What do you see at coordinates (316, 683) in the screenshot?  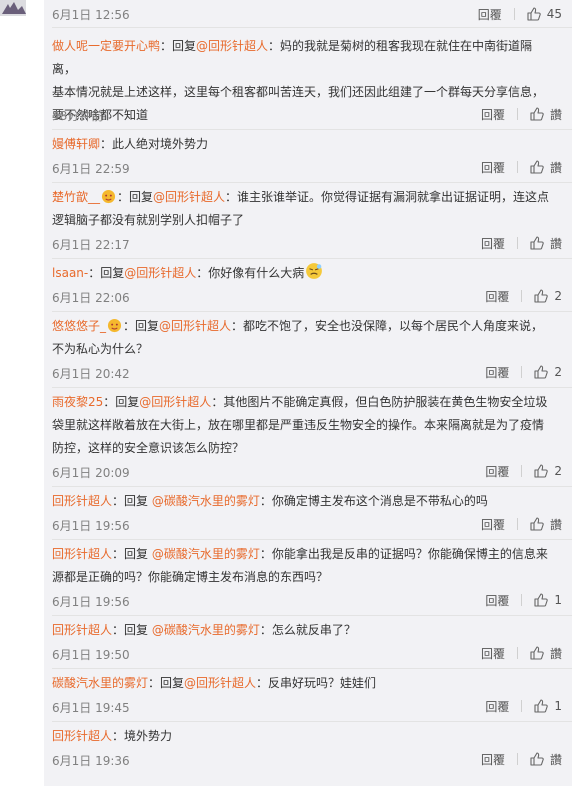 I see `comment-text: ：反串好玩吗？娃娃们` at bounding box center [316, 683].